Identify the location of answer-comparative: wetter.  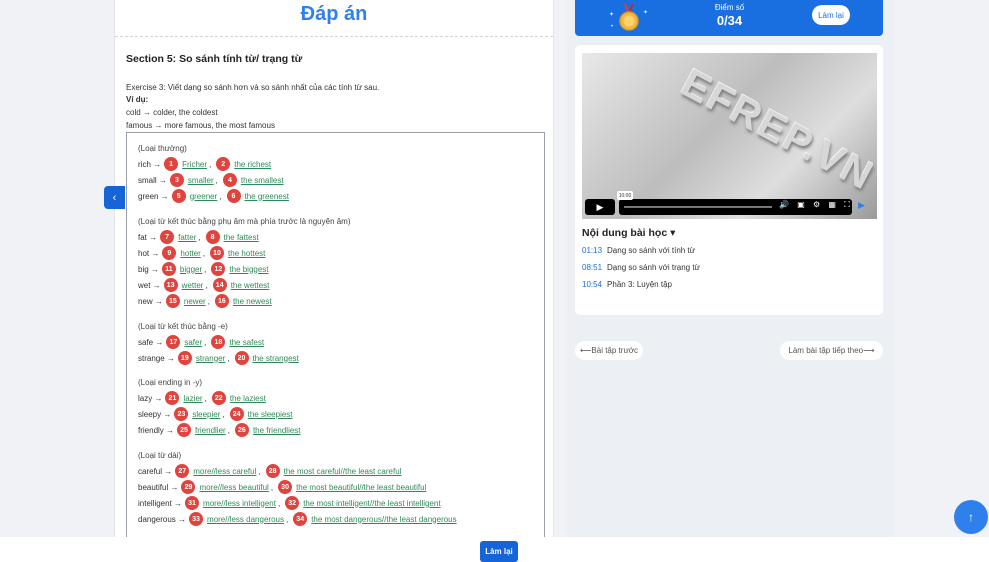
(192, 285).